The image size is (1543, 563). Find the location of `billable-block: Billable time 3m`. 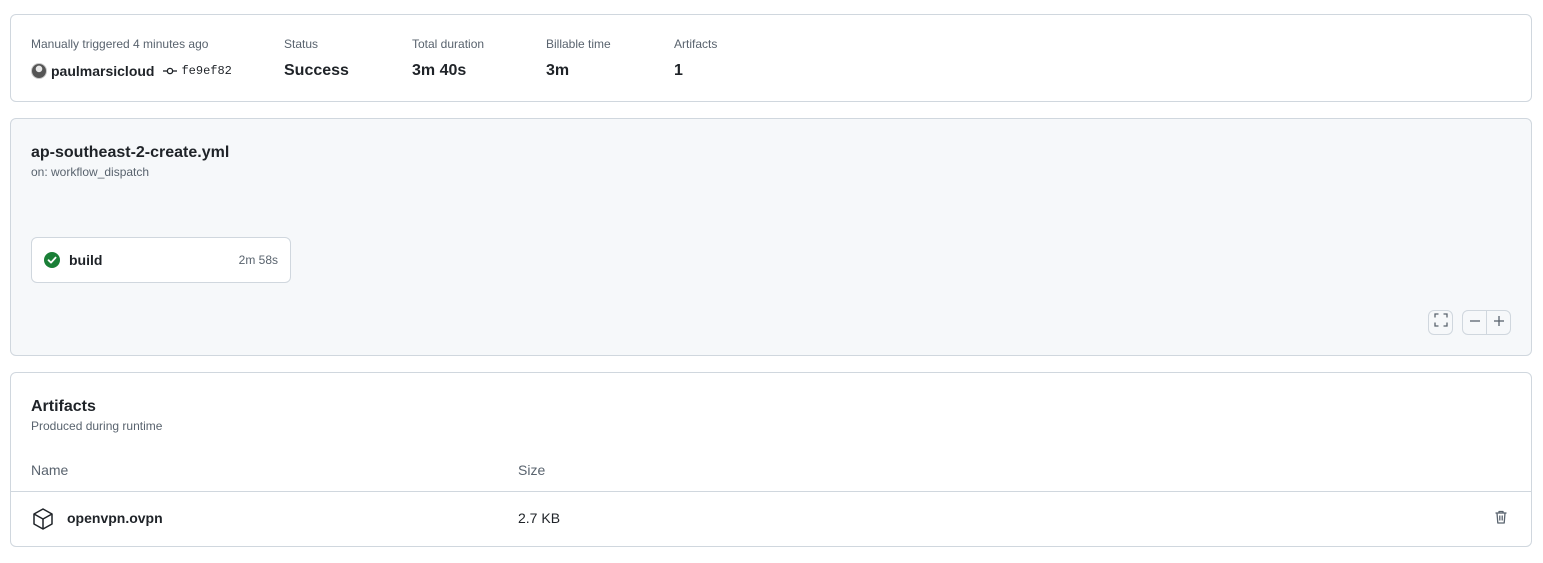

billable-block: Billable time 3m is located at coordinates (578, 59).